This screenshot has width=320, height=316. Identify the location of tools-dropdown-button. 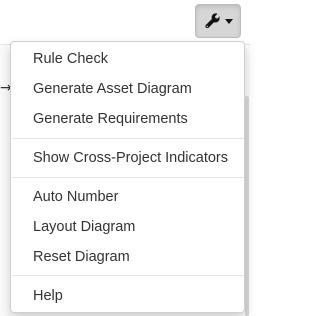
(218, 21).